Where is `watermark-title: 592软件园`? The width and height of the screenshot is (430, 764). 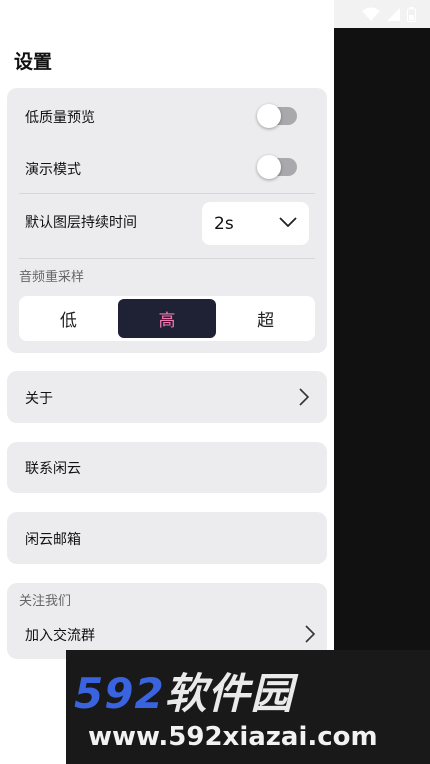
watermark-title: 592软件园 is located at coordinates (184, 690).